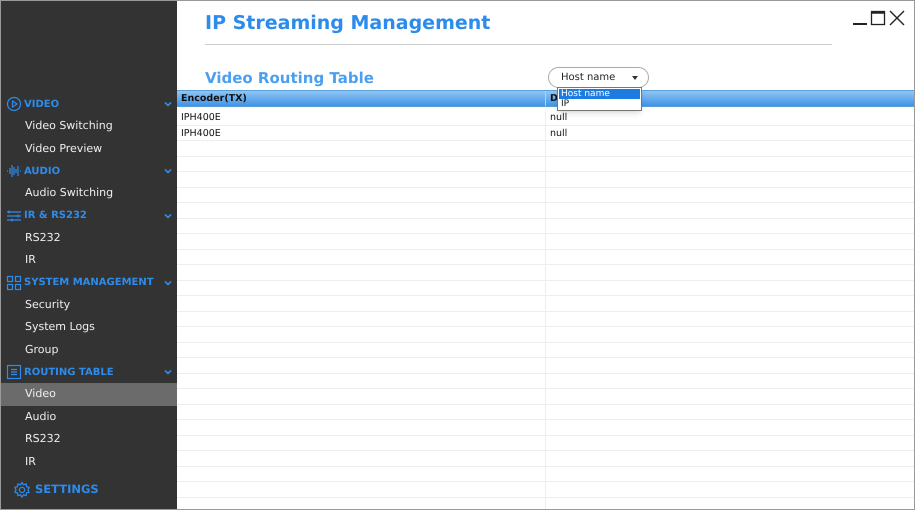  Describe the element at coordinates (89, 126) in the screenshot. I see `sidebar-item: Video Switching` at that location.